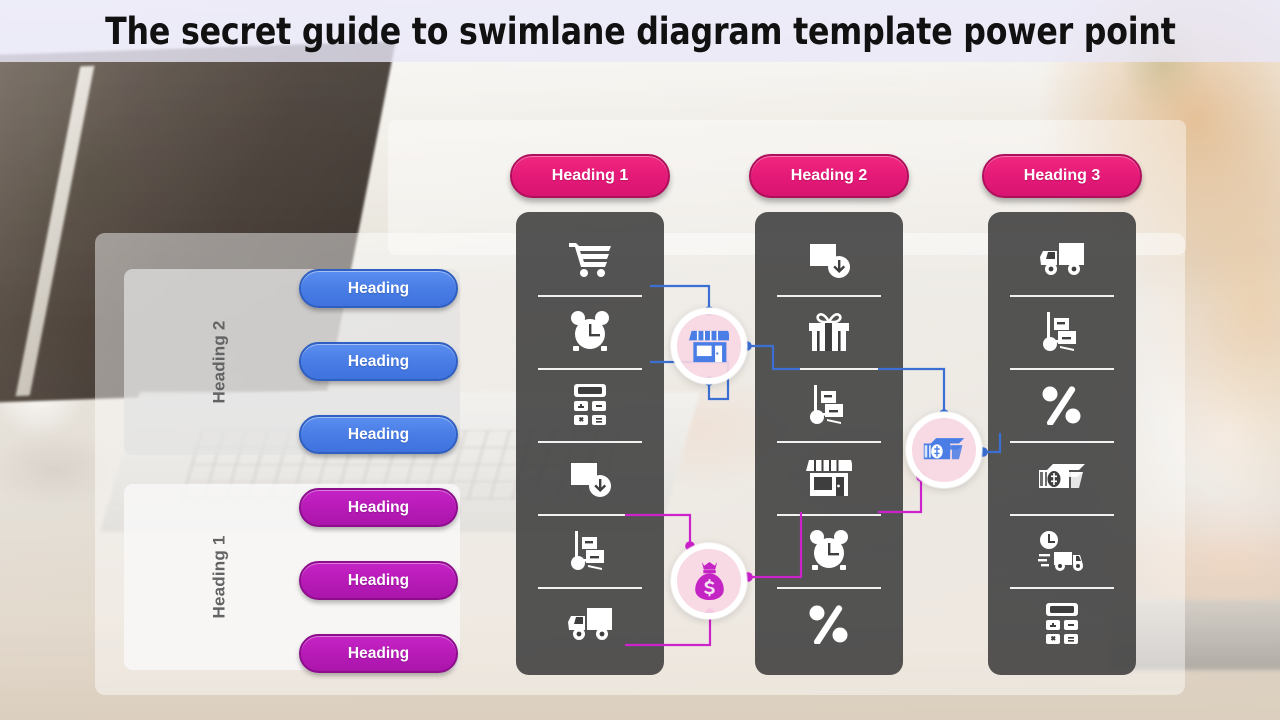 The width and height of the screenshot is (1280, 720). I want to click on swimlane-item-blue-1: Heading, so click(378, 288).